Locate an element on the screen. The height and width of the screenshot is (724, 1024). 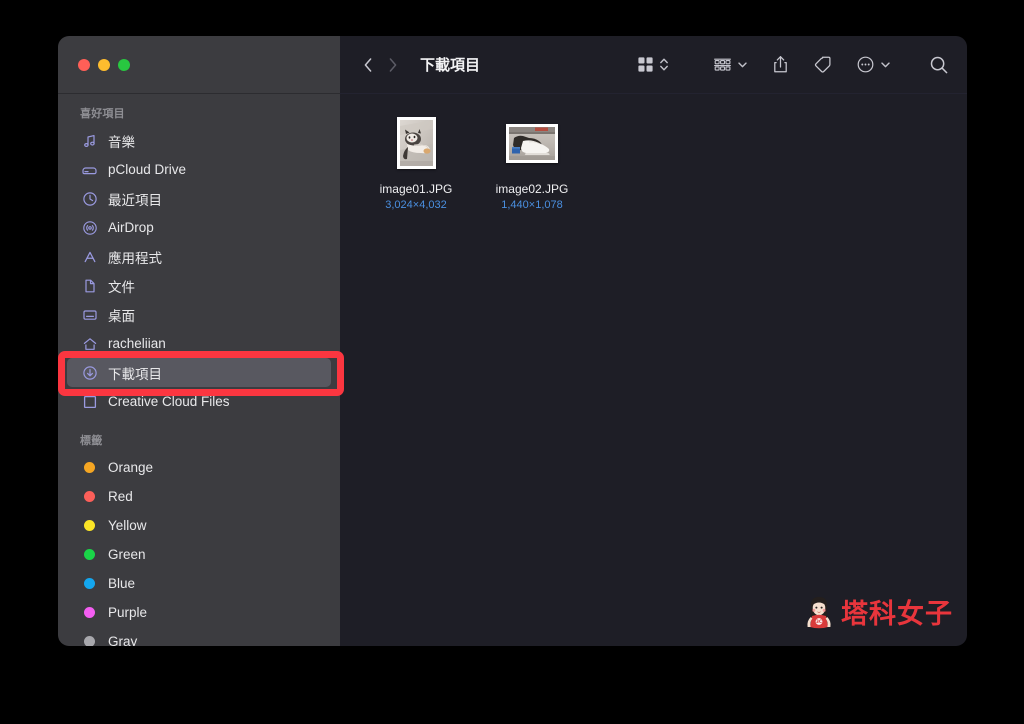
sidebar-item-desktop: 桌面 is located at coordinates (199, 314).